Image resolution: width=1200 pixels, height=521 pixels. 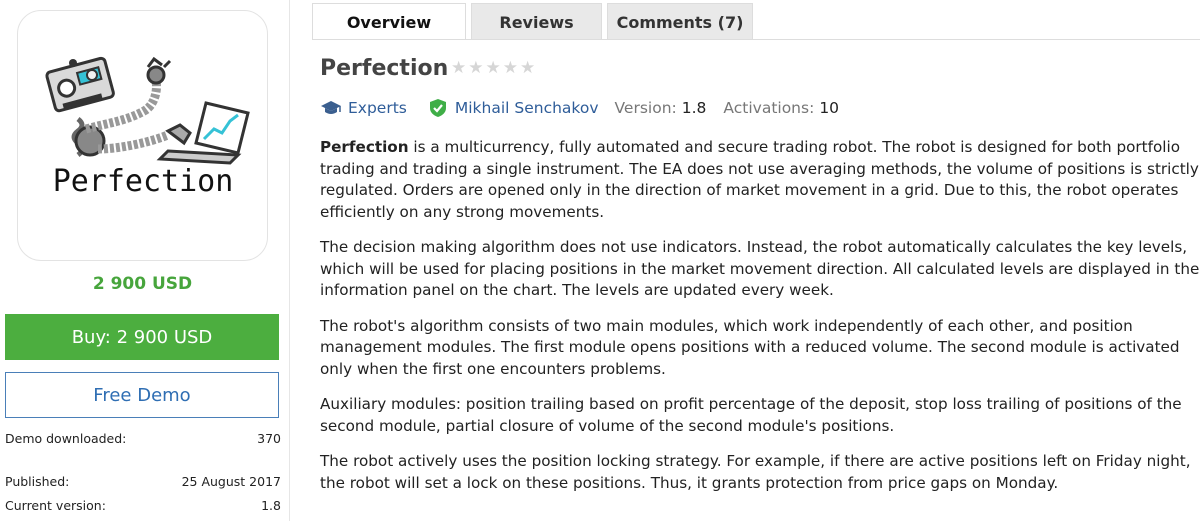 What do you see at coordinates (694, 108) in the screenshot?
I see `version-value: 1.8` at bounding box center [694, 108].